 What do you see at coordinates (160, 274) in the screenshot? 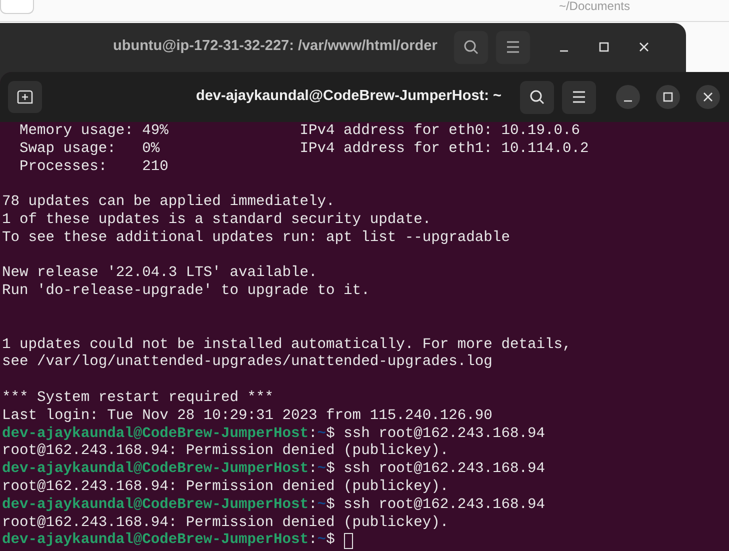
I see `terminal-line: New release '22.04.3 LTS' available.` at bounding box center [160, 274].